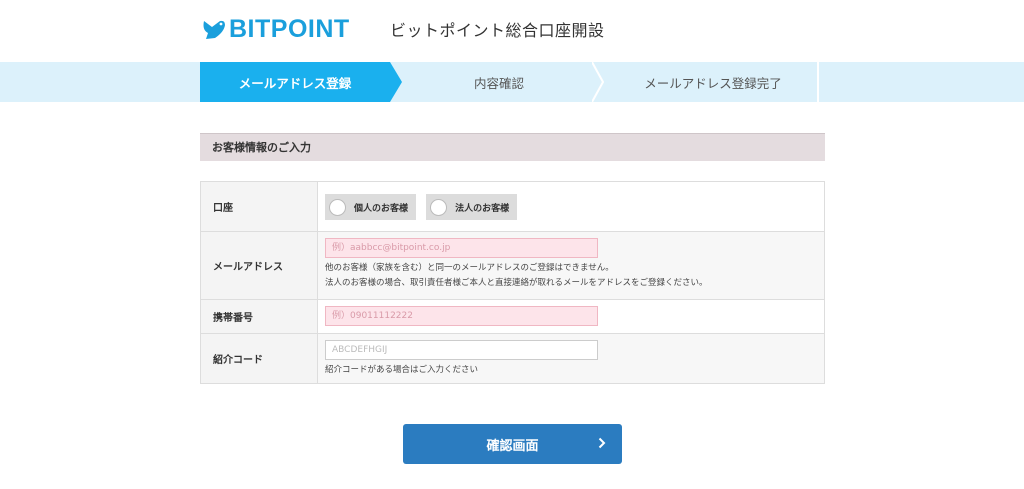 The image size is (1024, 489). Describe the element at coordinates (259, 358) in the screenshot. I see `referral-label: 紹介コード` at that location.